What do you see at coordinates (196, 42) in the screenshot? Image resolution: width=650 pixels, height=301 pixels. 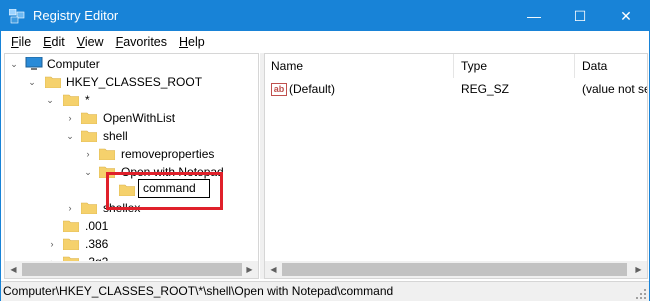 I see `menu-help-rest: elp` at bounding box center [196, 42].